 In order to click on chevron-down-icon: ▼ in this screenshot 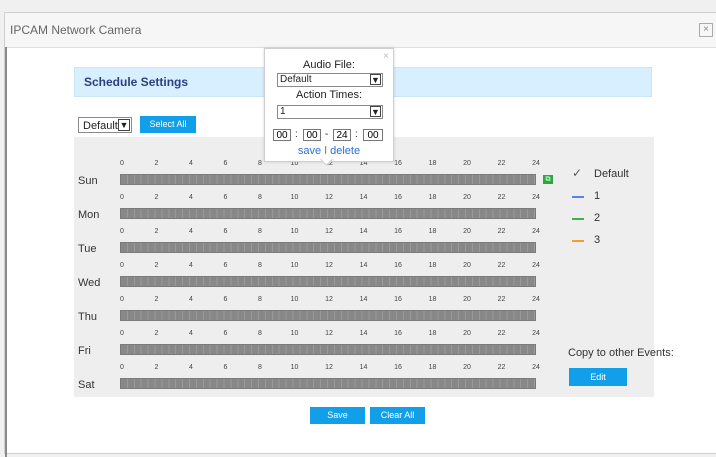, I will do `click(124, 125)`.